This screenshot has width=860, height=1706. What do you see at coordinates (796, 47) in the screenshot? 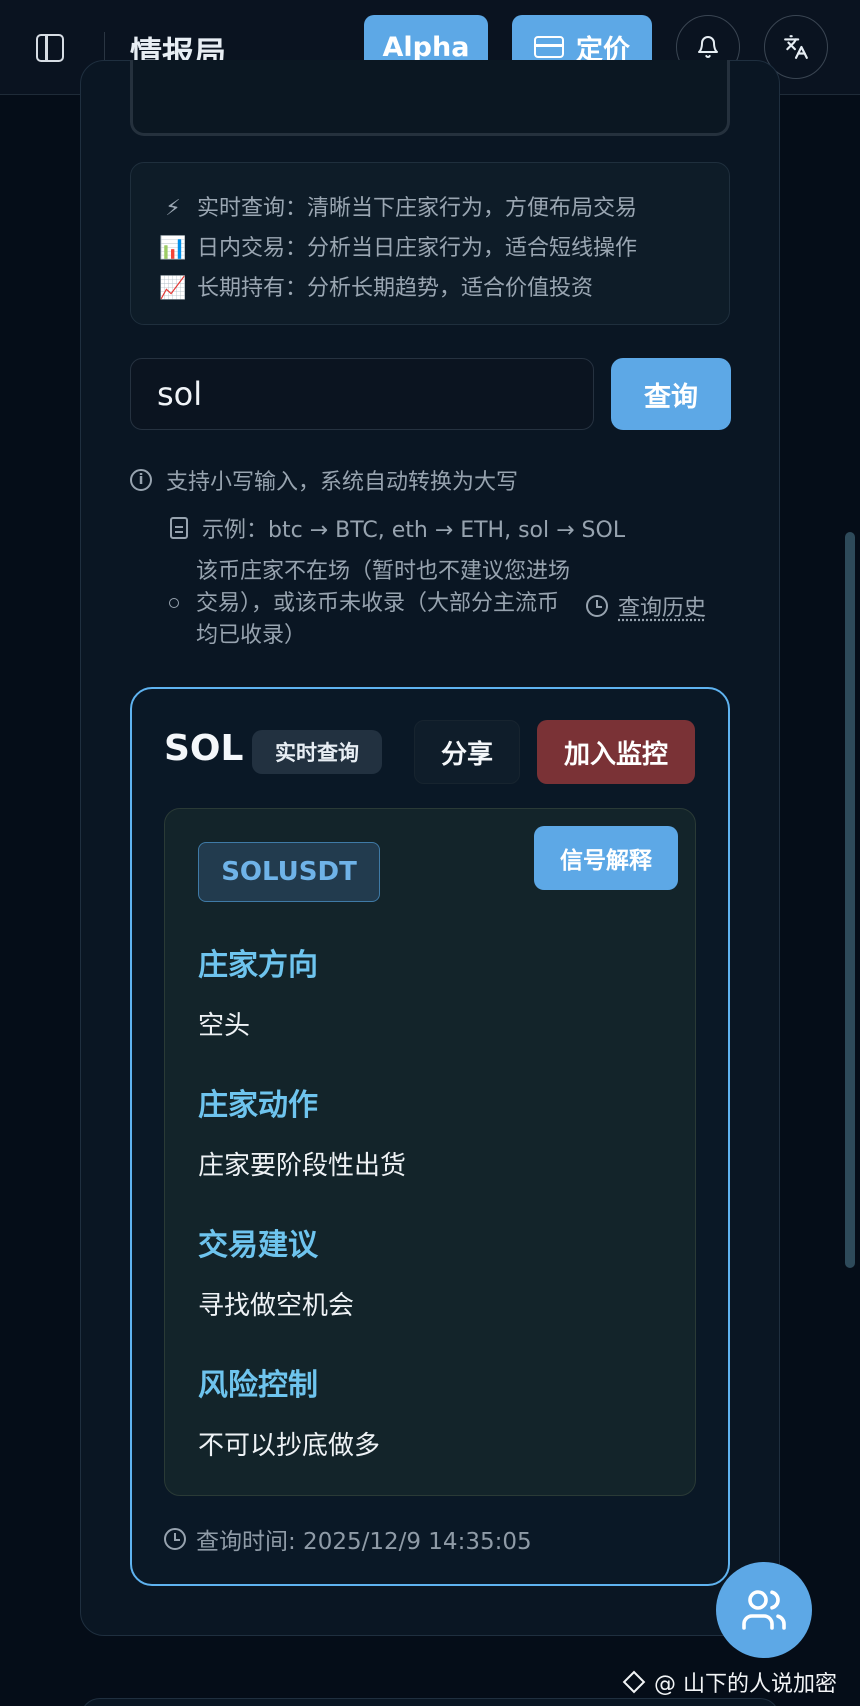
I see `translate-icon` at bounding box center [796, 47].